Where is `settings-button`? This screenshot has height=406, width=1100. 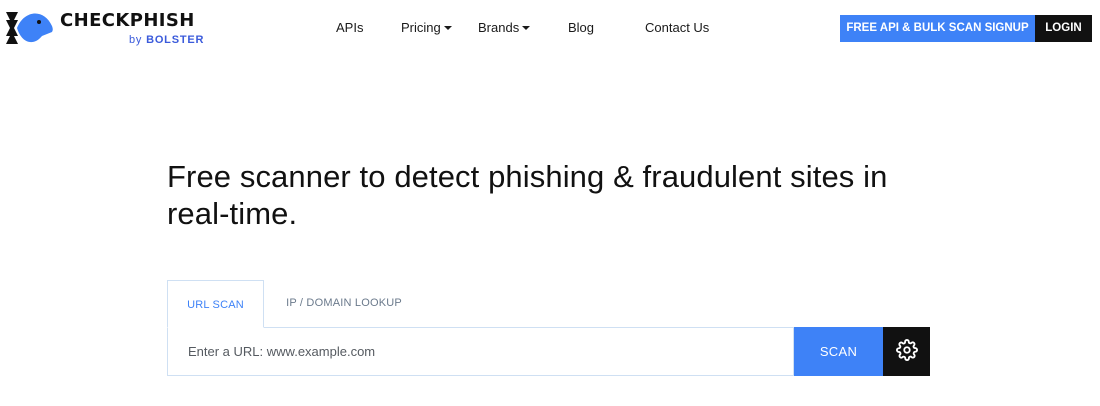 settings-button is located at coordinates (906, 351).